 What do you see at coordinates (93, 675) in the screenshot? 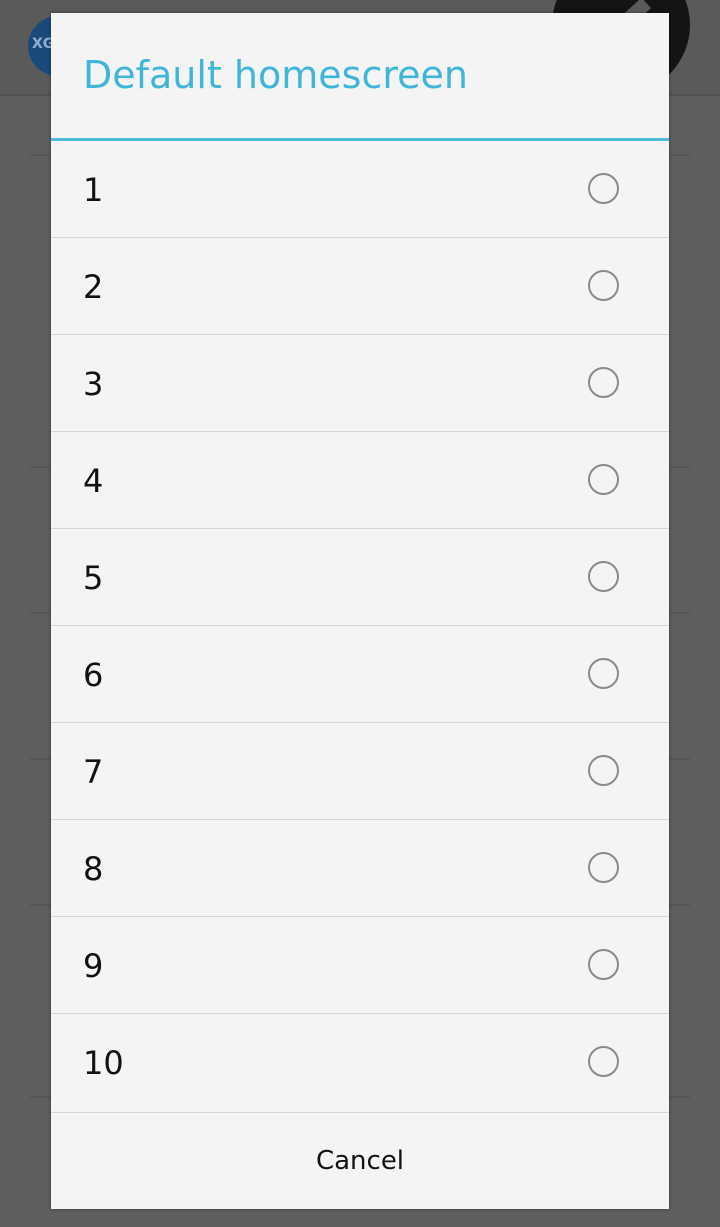
I see `option-label: 6` at bounding box center [93, 675].